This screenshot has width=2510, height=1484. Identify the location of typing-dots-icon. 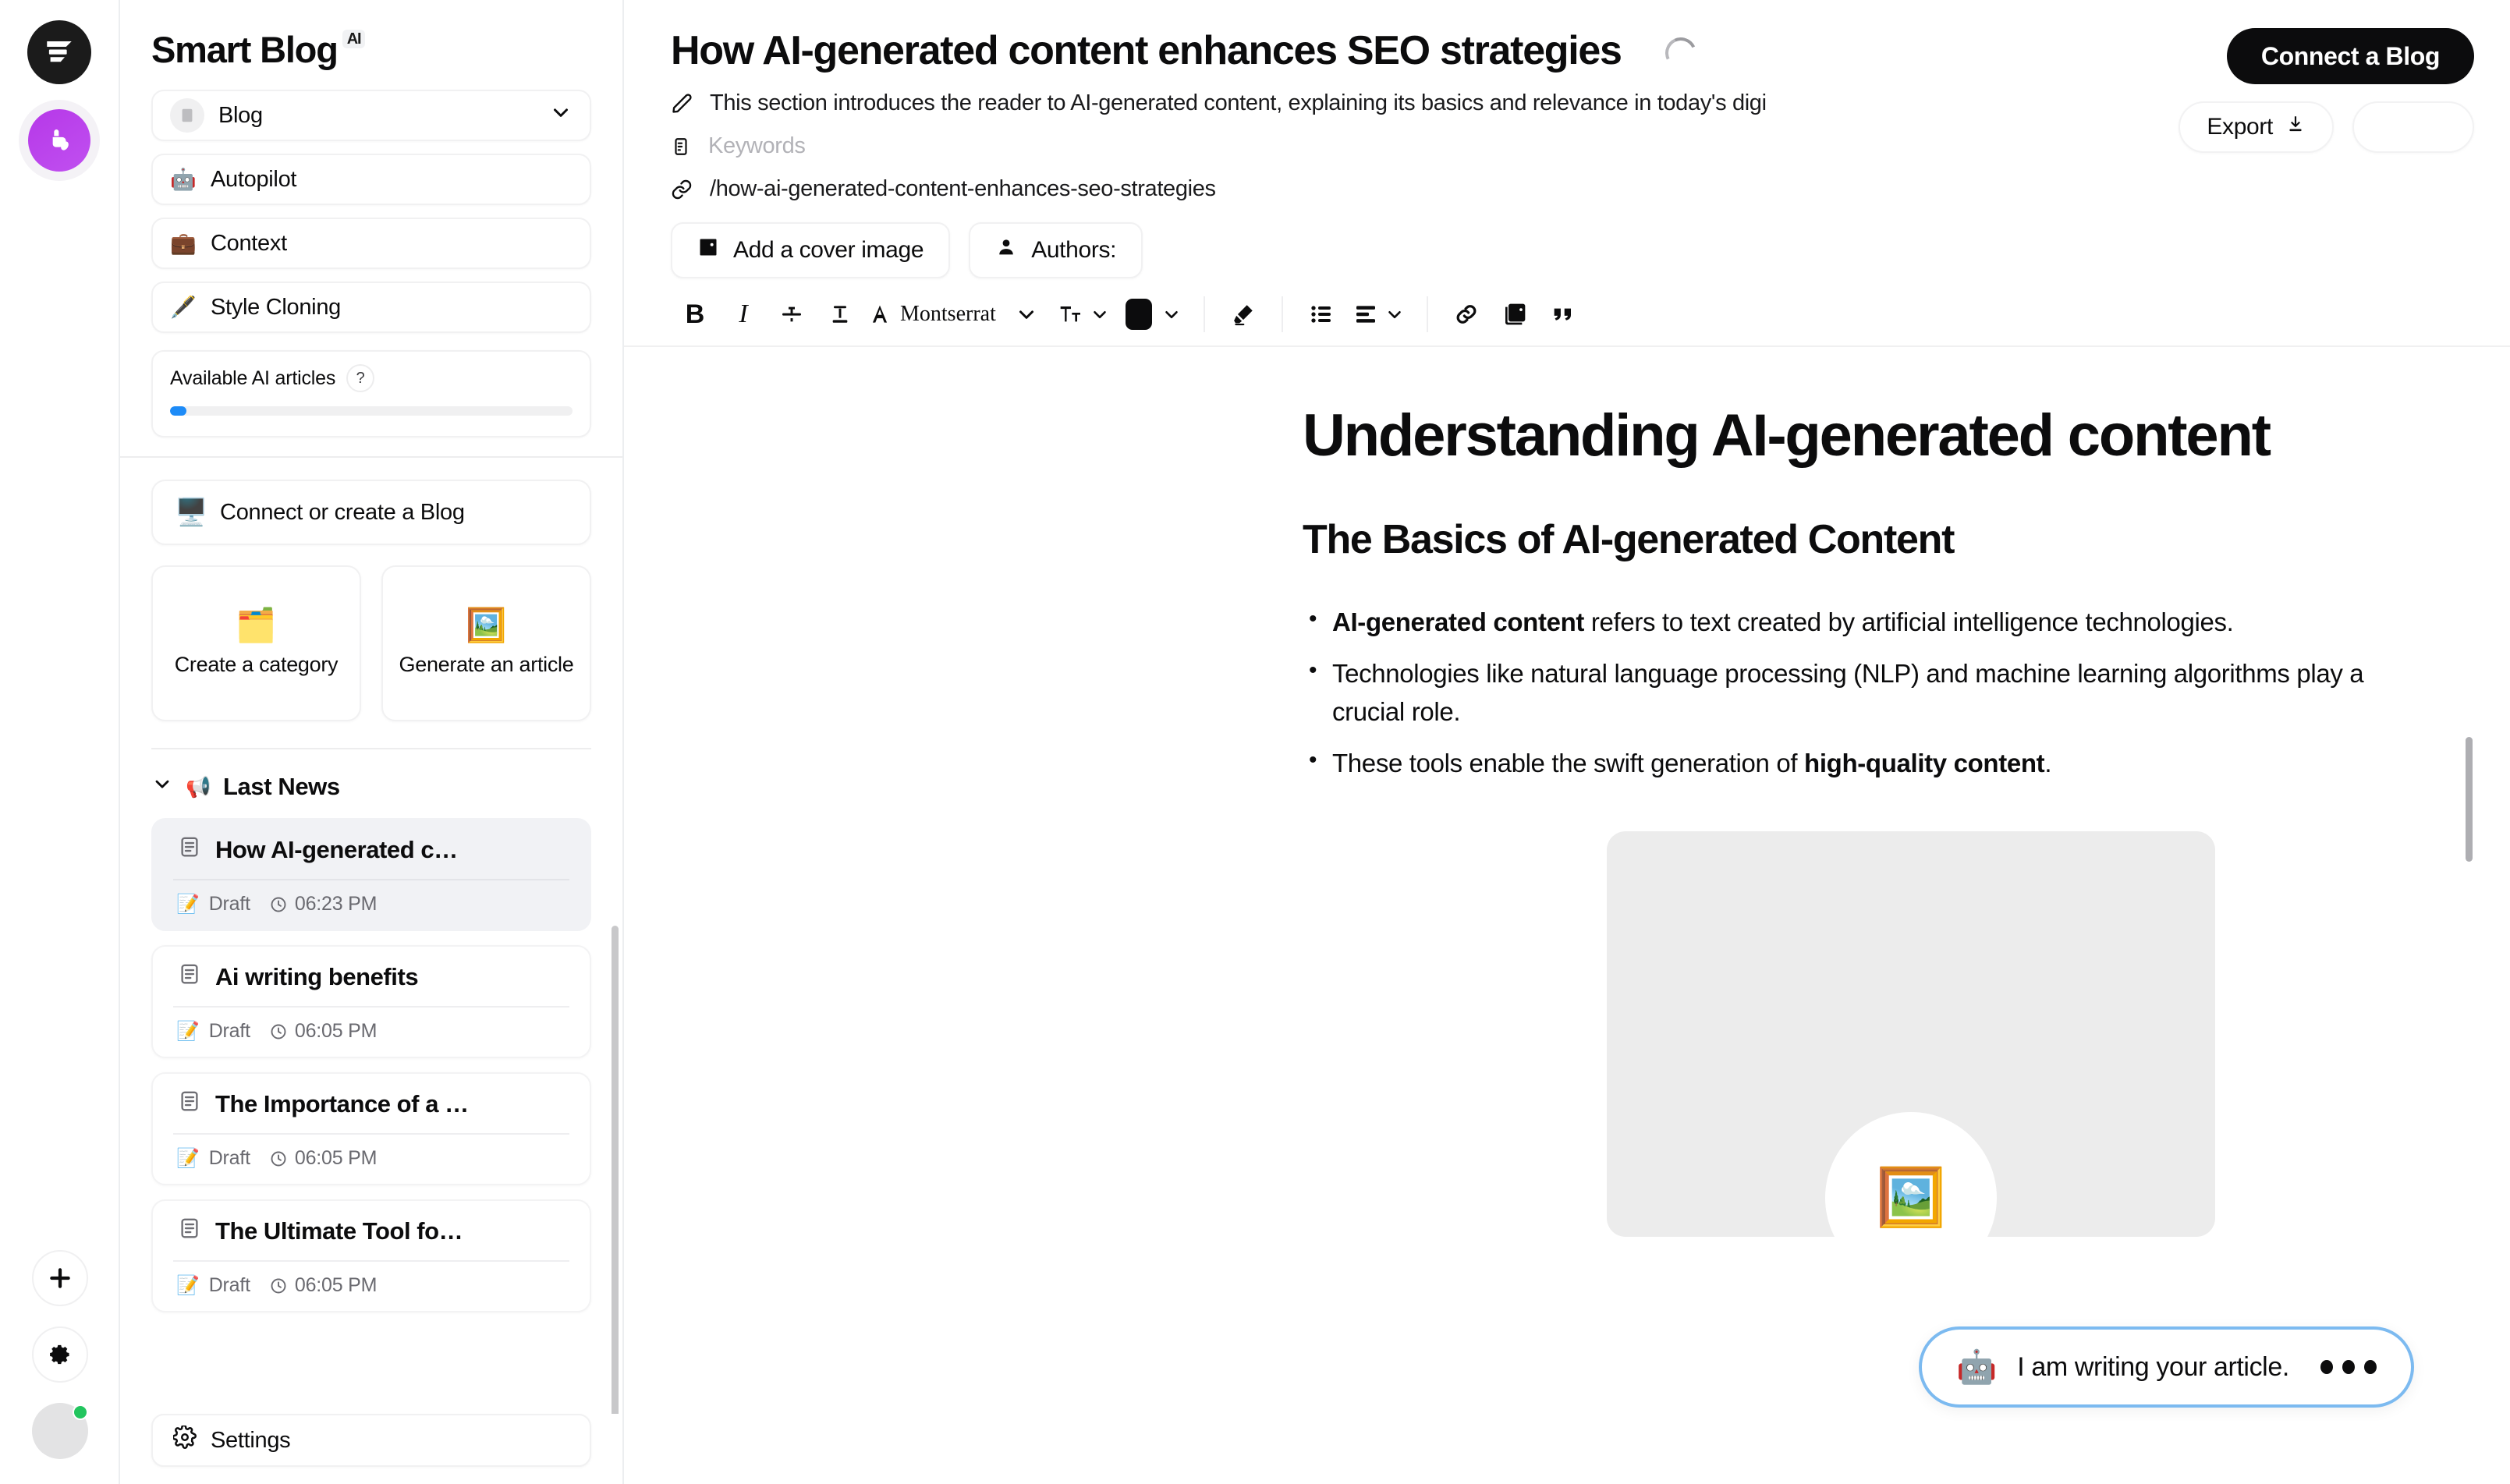
(2348, 1367).